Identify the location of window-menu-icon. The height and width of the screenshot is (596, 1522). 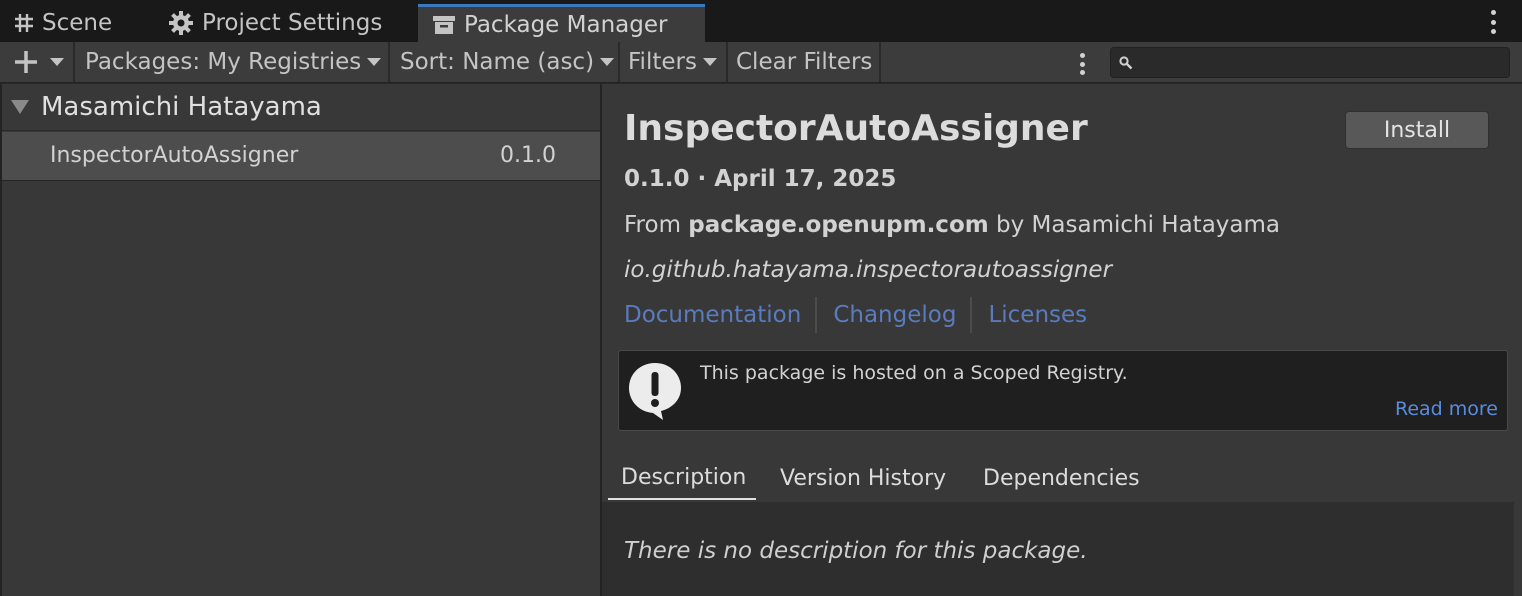
(1493, 22).